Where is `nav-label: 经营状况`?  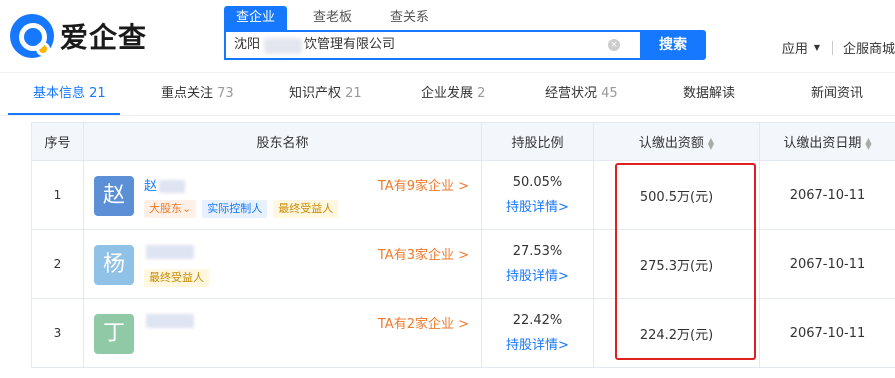
nav-label: 经营状况 is located at coordinates (571, 93).